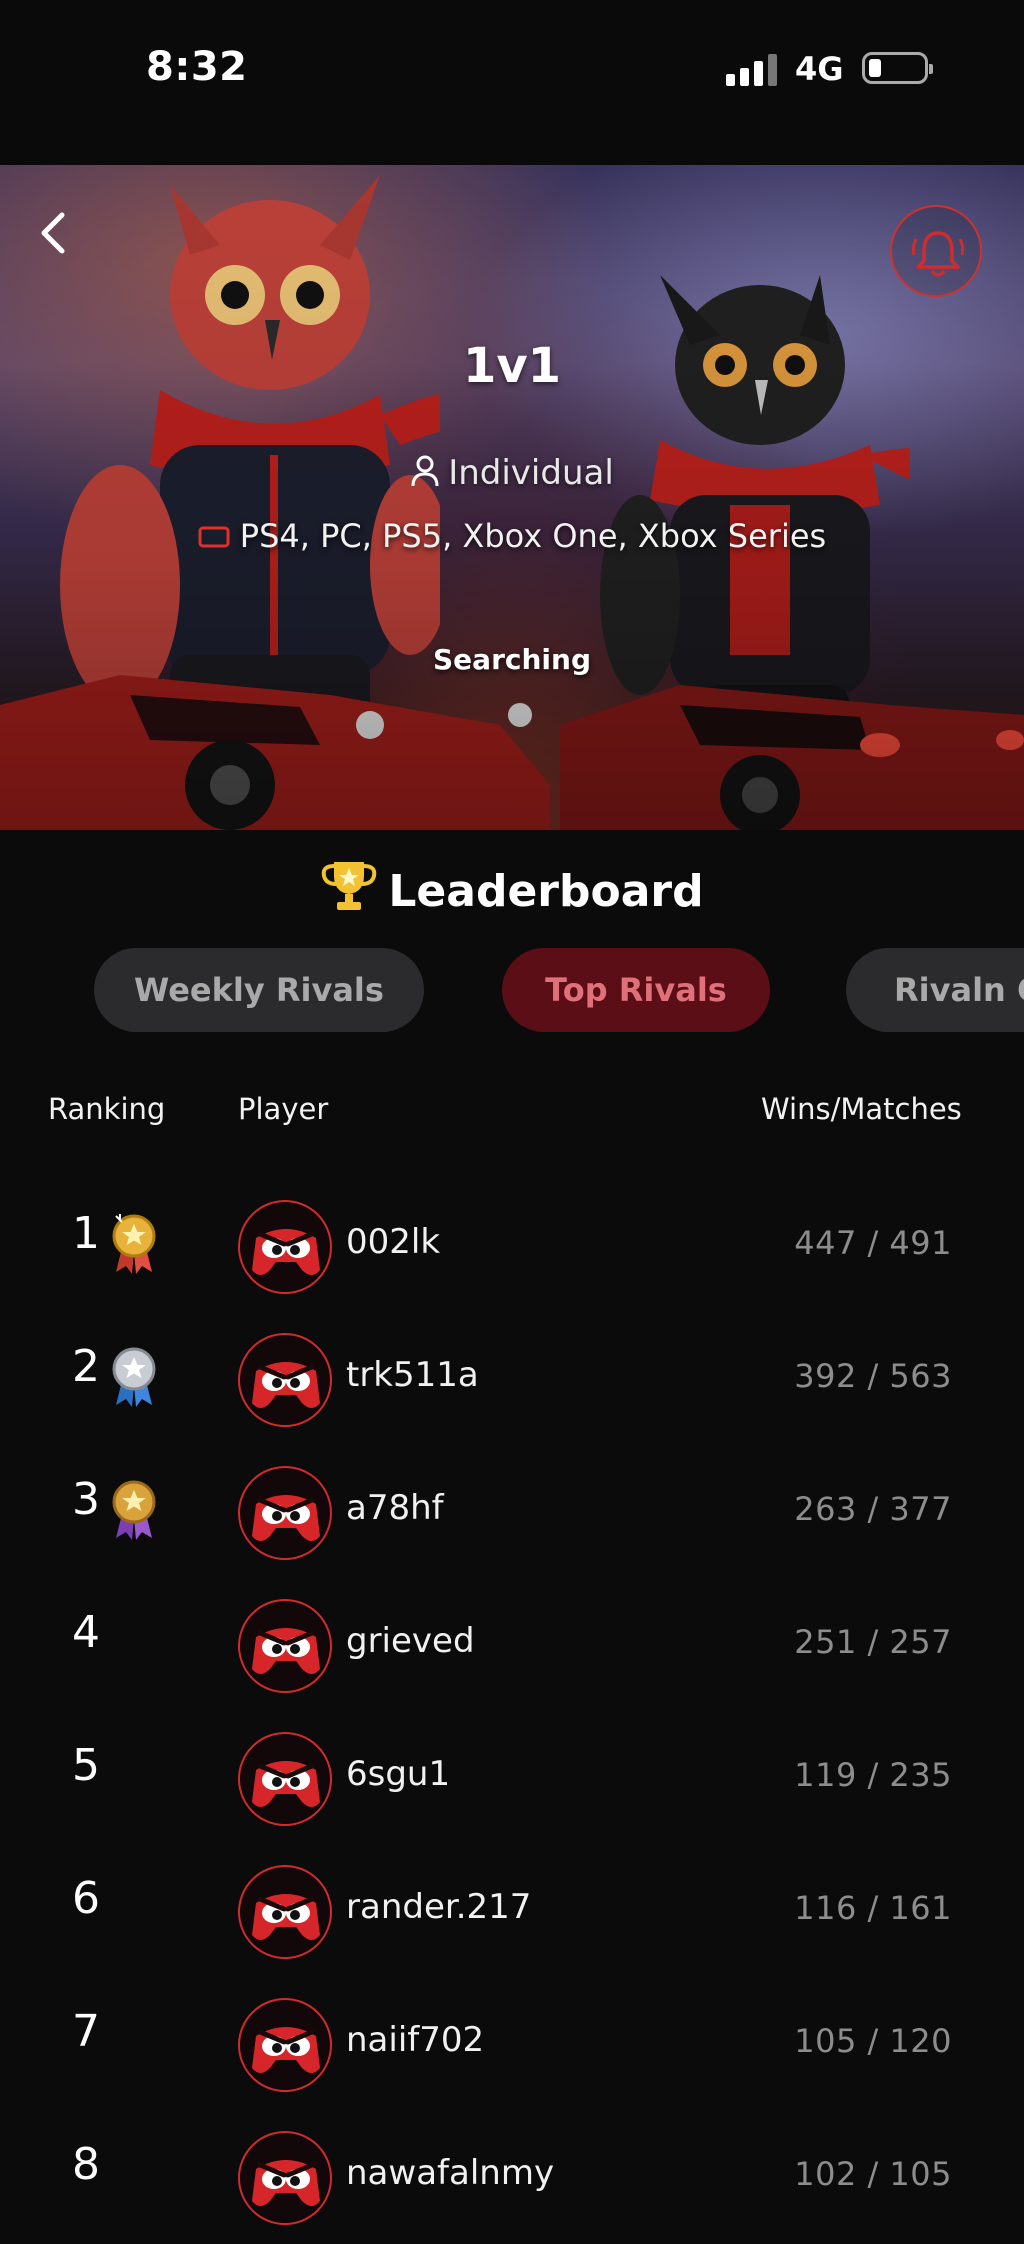 This screenshot has height=2244, width=1024. Describe the element at coordinates (636, 990) in the screenshot. I see `tab-top-rivals: Top Rivals` at that location.